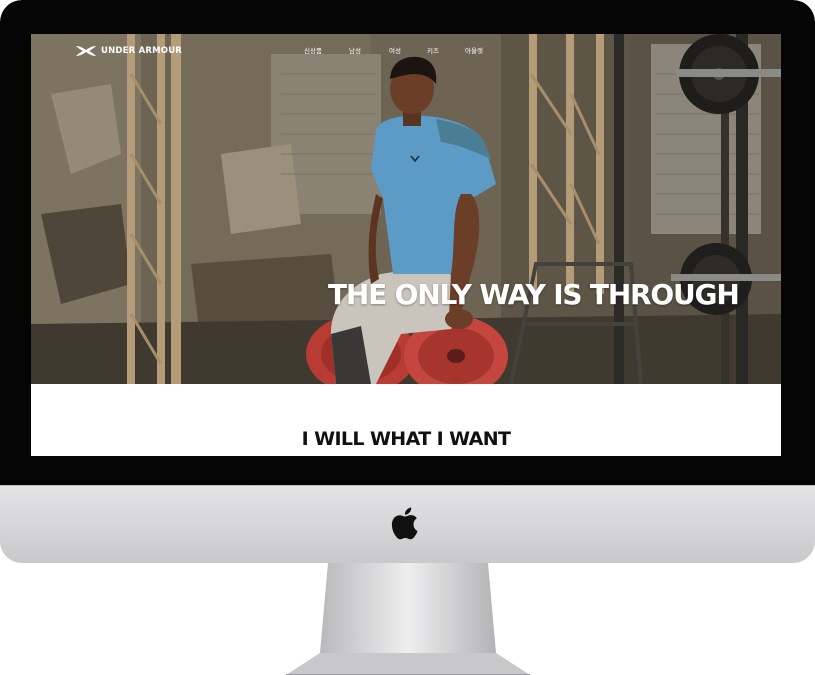 The image size is (815, 675). I want to click on menu-item-outlet: 아울렛, so click(474, 50).